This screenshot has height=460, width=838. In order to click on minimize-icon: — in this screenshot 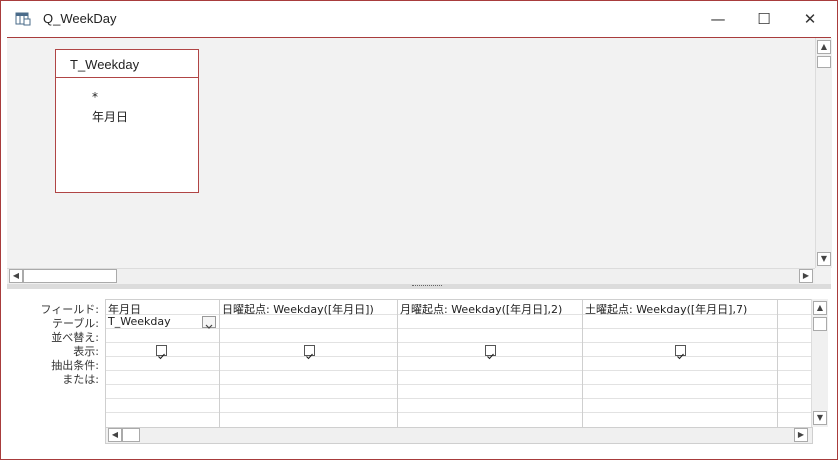, I will do `click(718, 19)`.